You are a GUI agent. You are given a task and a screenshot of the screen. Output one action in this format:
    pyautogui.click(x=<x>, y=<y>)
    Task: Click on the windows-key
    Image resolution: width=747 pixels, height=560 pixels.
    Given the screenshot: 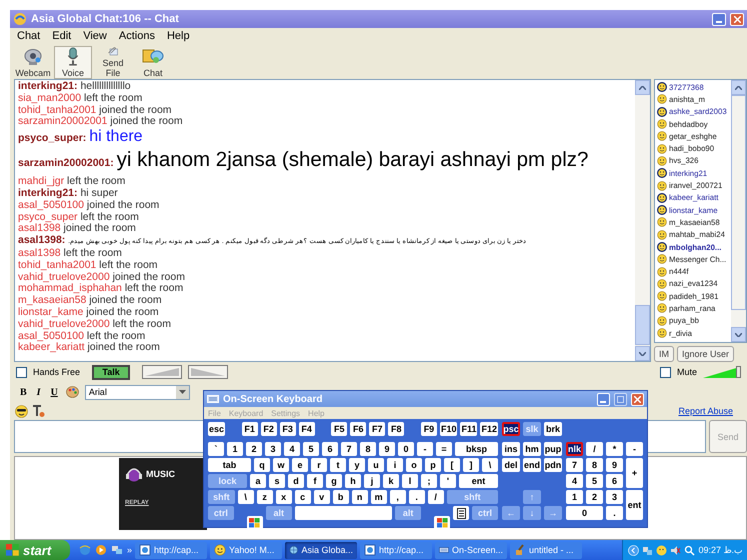 What is the action you would take?
    pyautogui.click(x=254, y=523)
    